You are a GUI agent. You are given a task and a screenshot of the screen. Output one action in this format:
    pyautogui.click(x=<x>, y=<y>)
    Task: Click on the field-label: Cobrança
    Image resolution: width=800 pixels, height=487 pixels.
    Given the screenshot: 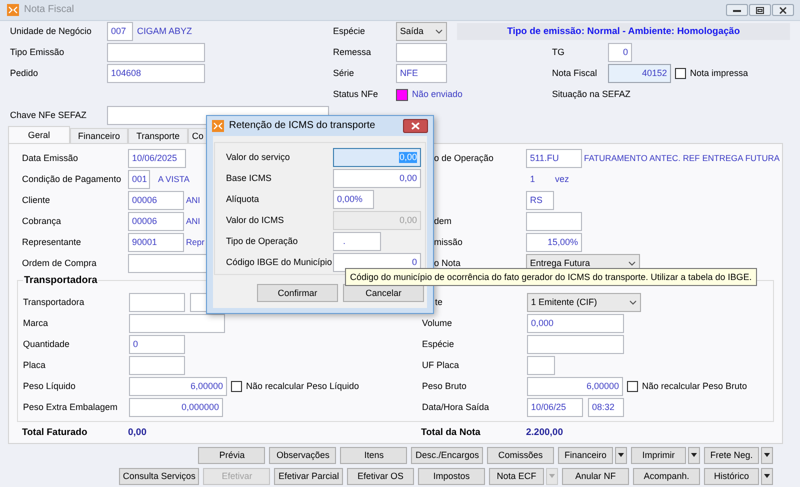 What is the action you would take?
    pyautogui.click(x=42, y=221)
    